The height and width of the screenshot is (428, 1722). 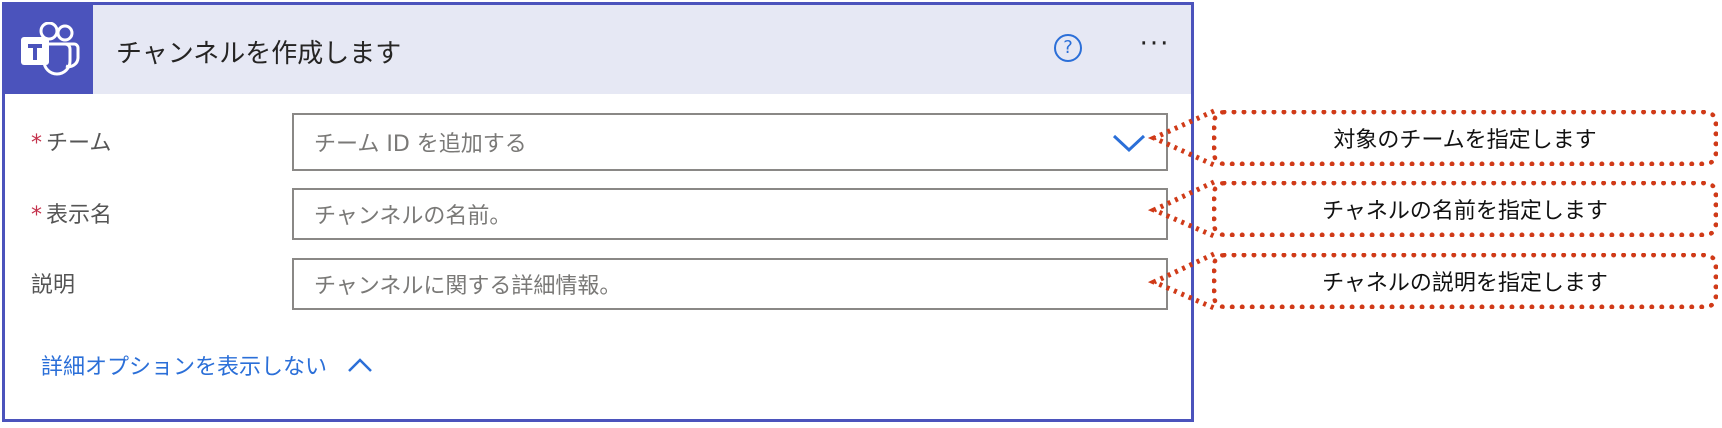 What do you see at coordinates (730, 142) in the screenshot?
I see `team-dropdown: チーム ID を追加する` at bounding box center [730, 142].